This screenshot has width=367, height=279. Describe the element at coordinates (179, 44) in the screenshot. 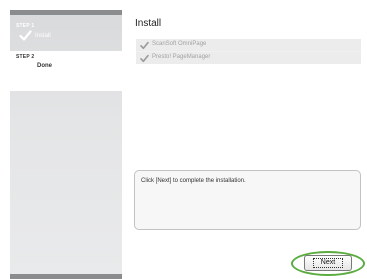

I see `list-item-label: ScanSoft OmniPage` at that location.